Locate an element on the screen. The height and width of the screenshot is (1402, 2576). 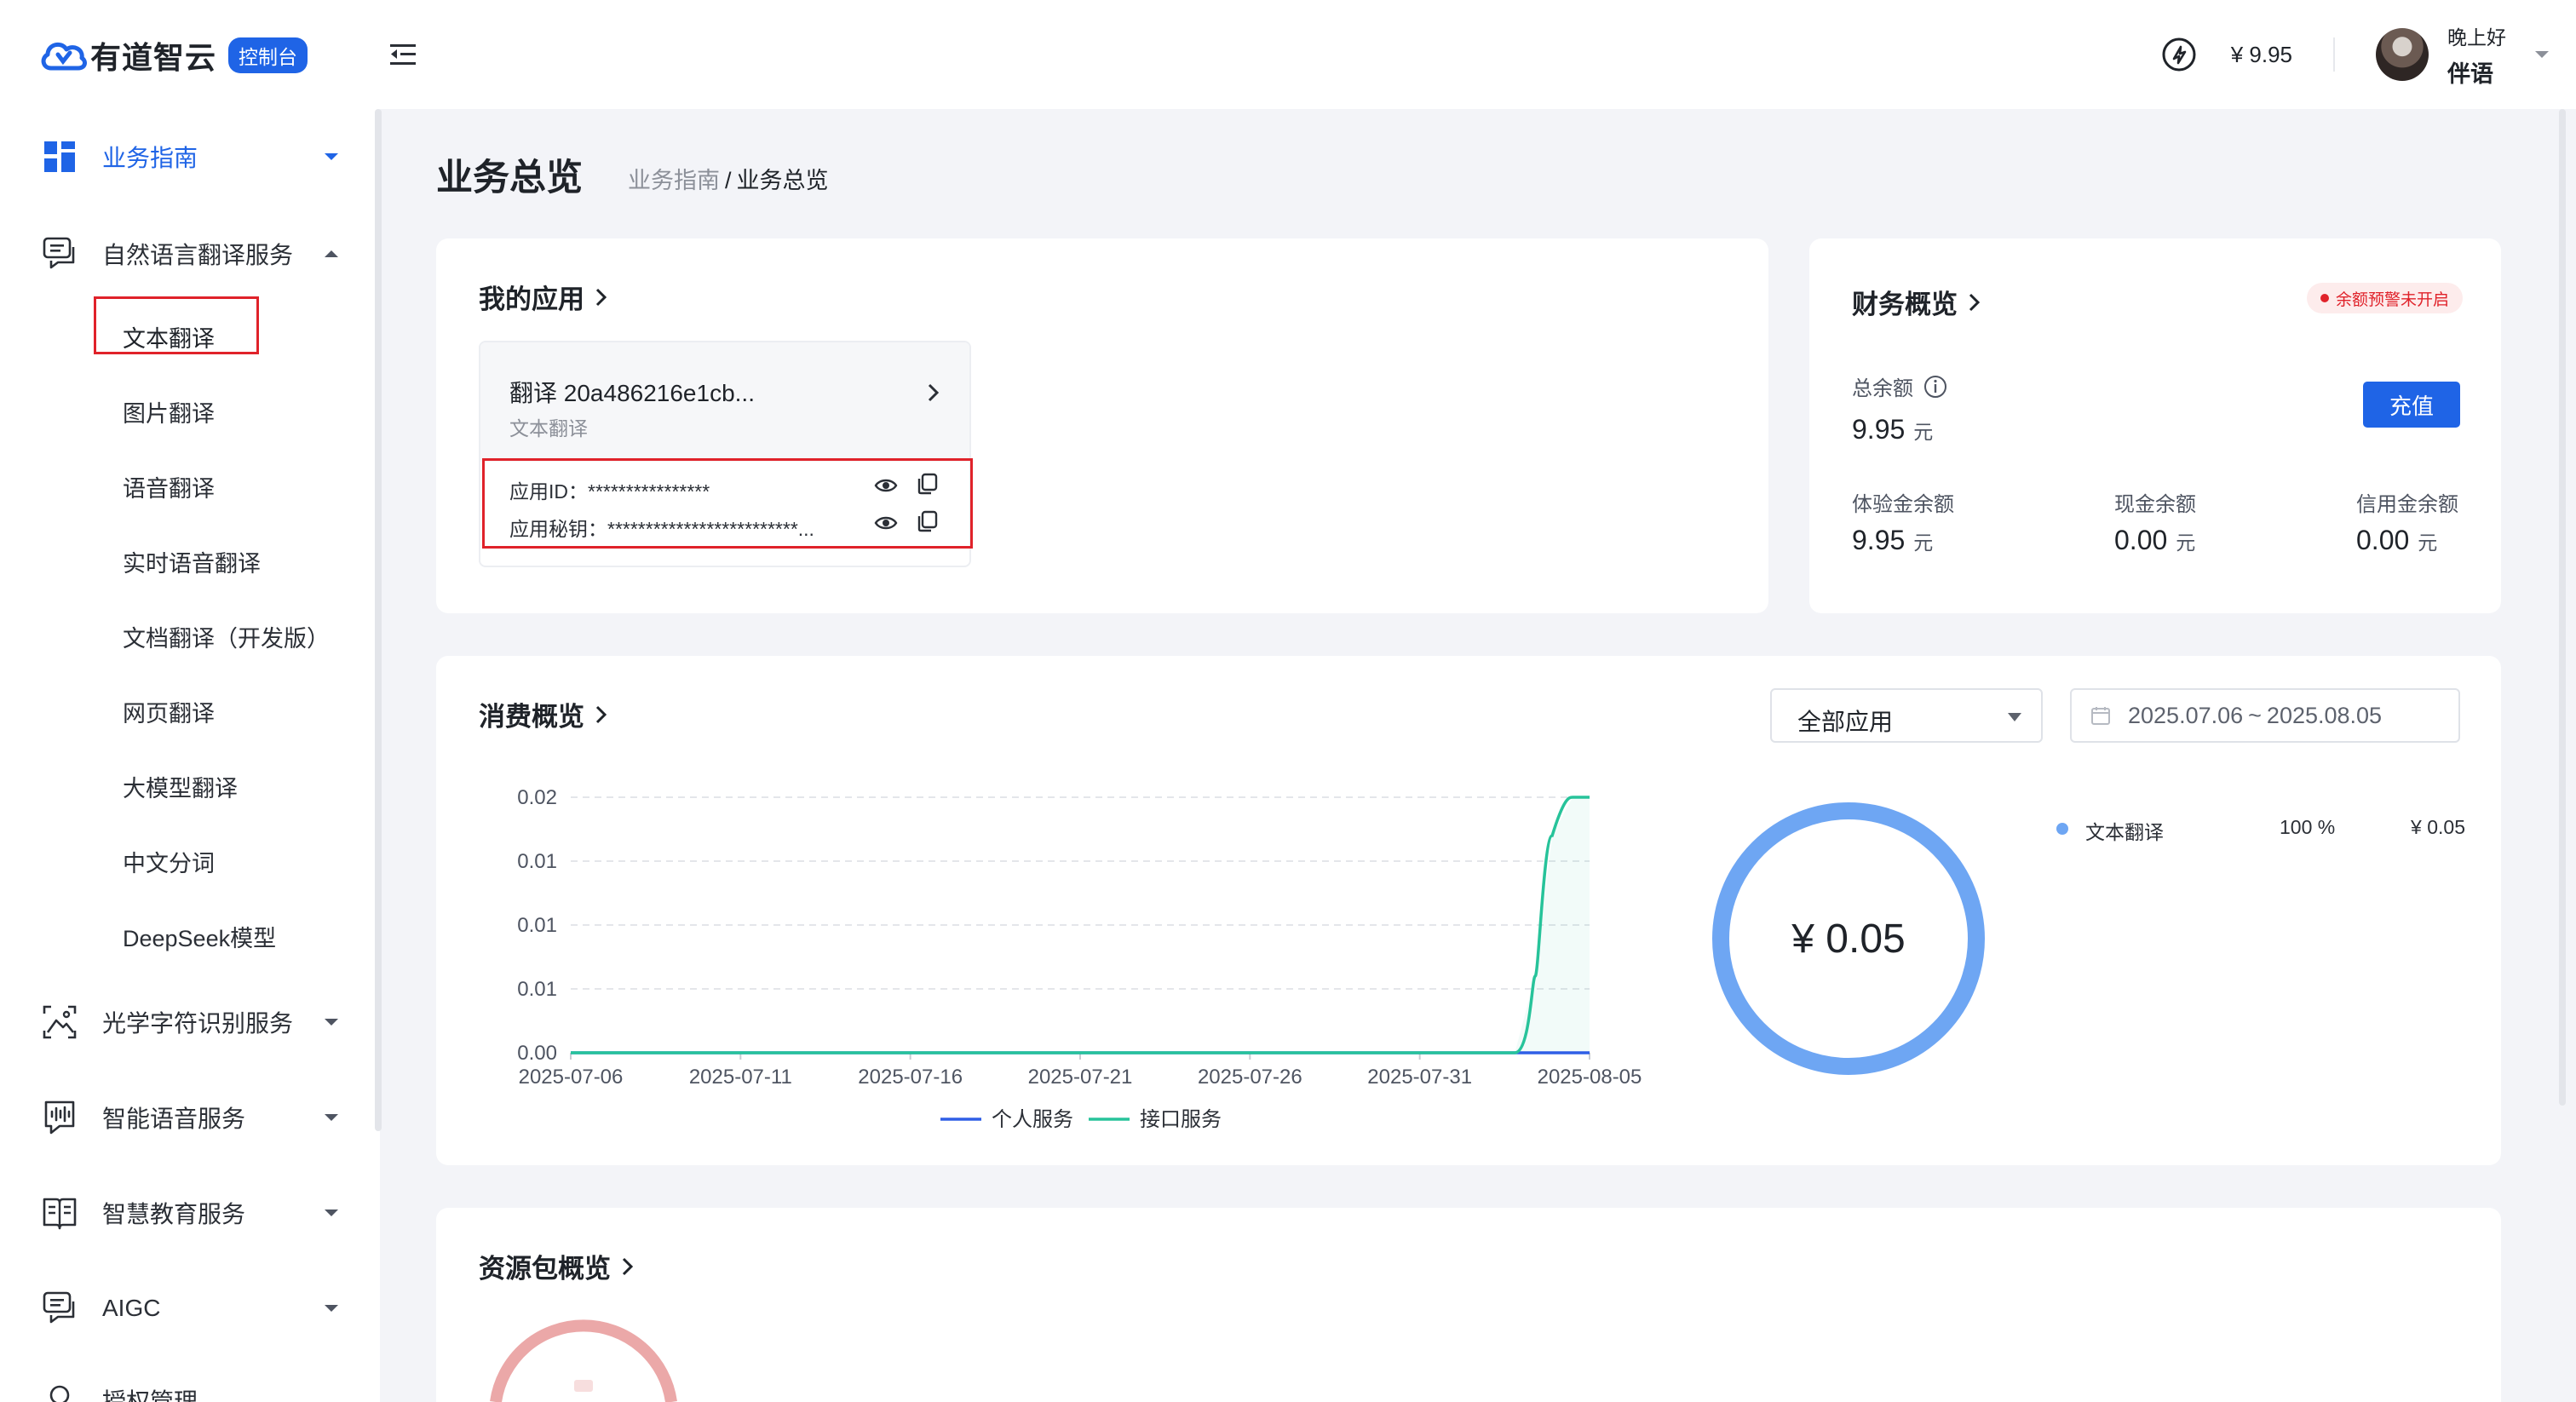
info-icon is located at coordinates (1935, 387).